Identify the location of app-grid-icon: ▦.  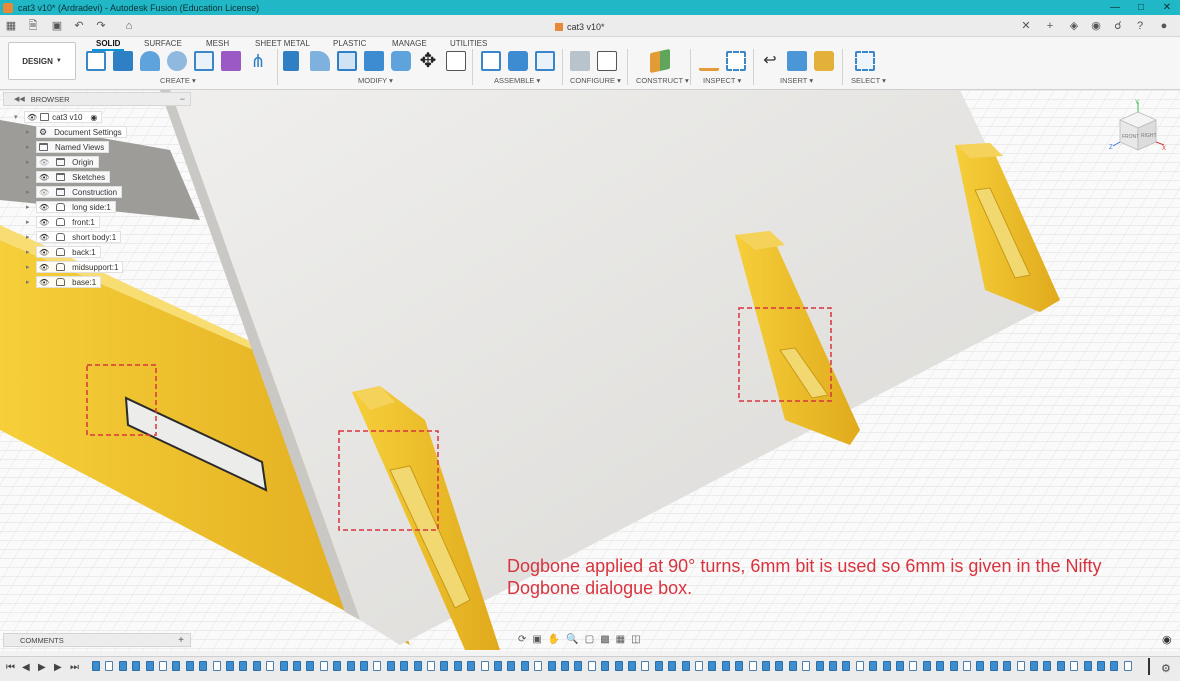
(11, 26).